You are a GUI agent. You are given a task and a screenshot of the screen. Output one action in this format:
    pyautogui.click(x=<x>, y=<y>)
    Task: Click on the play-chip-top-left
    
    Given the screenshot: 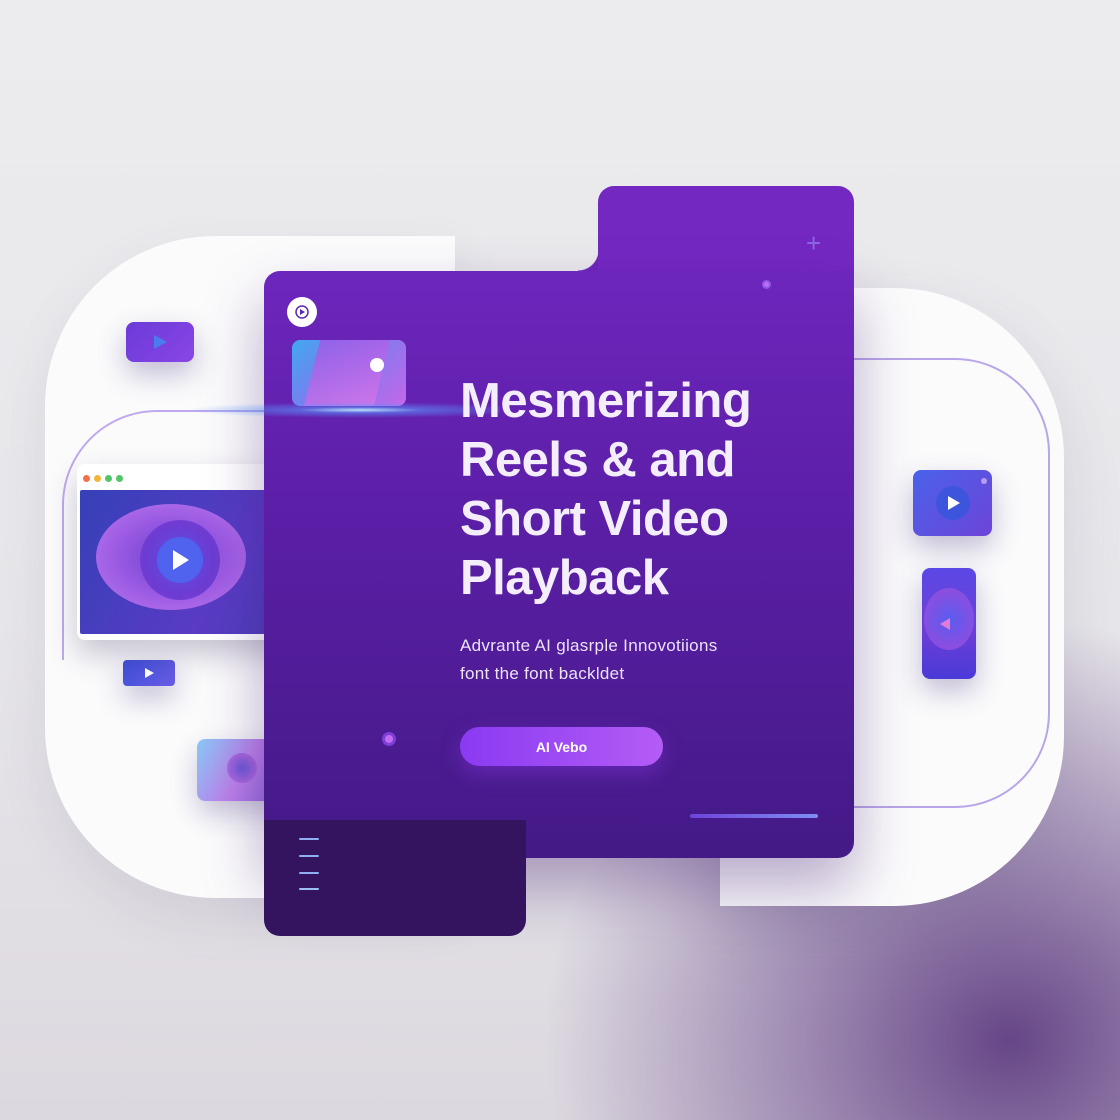 What is the action you would take?
    pyautogui.click(x=160, y=342)
    